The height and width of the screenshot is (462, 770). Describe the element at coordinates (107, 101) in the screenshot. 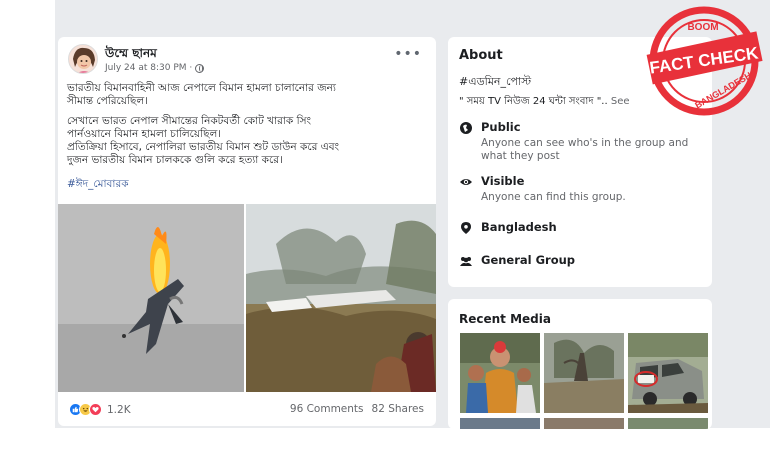

I see `post-text-line: সীমান্ত পেরিয়েছিল।` at that location.